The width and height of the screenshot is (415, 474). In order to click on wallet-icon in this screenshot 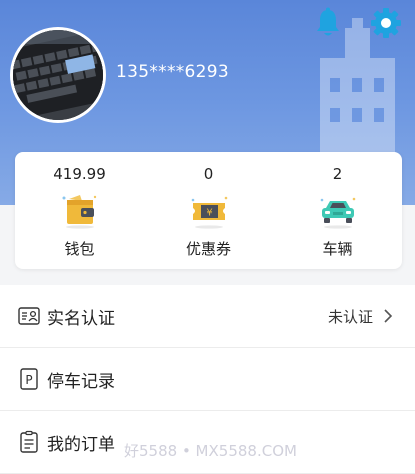, I will do `click(79, 212)`.